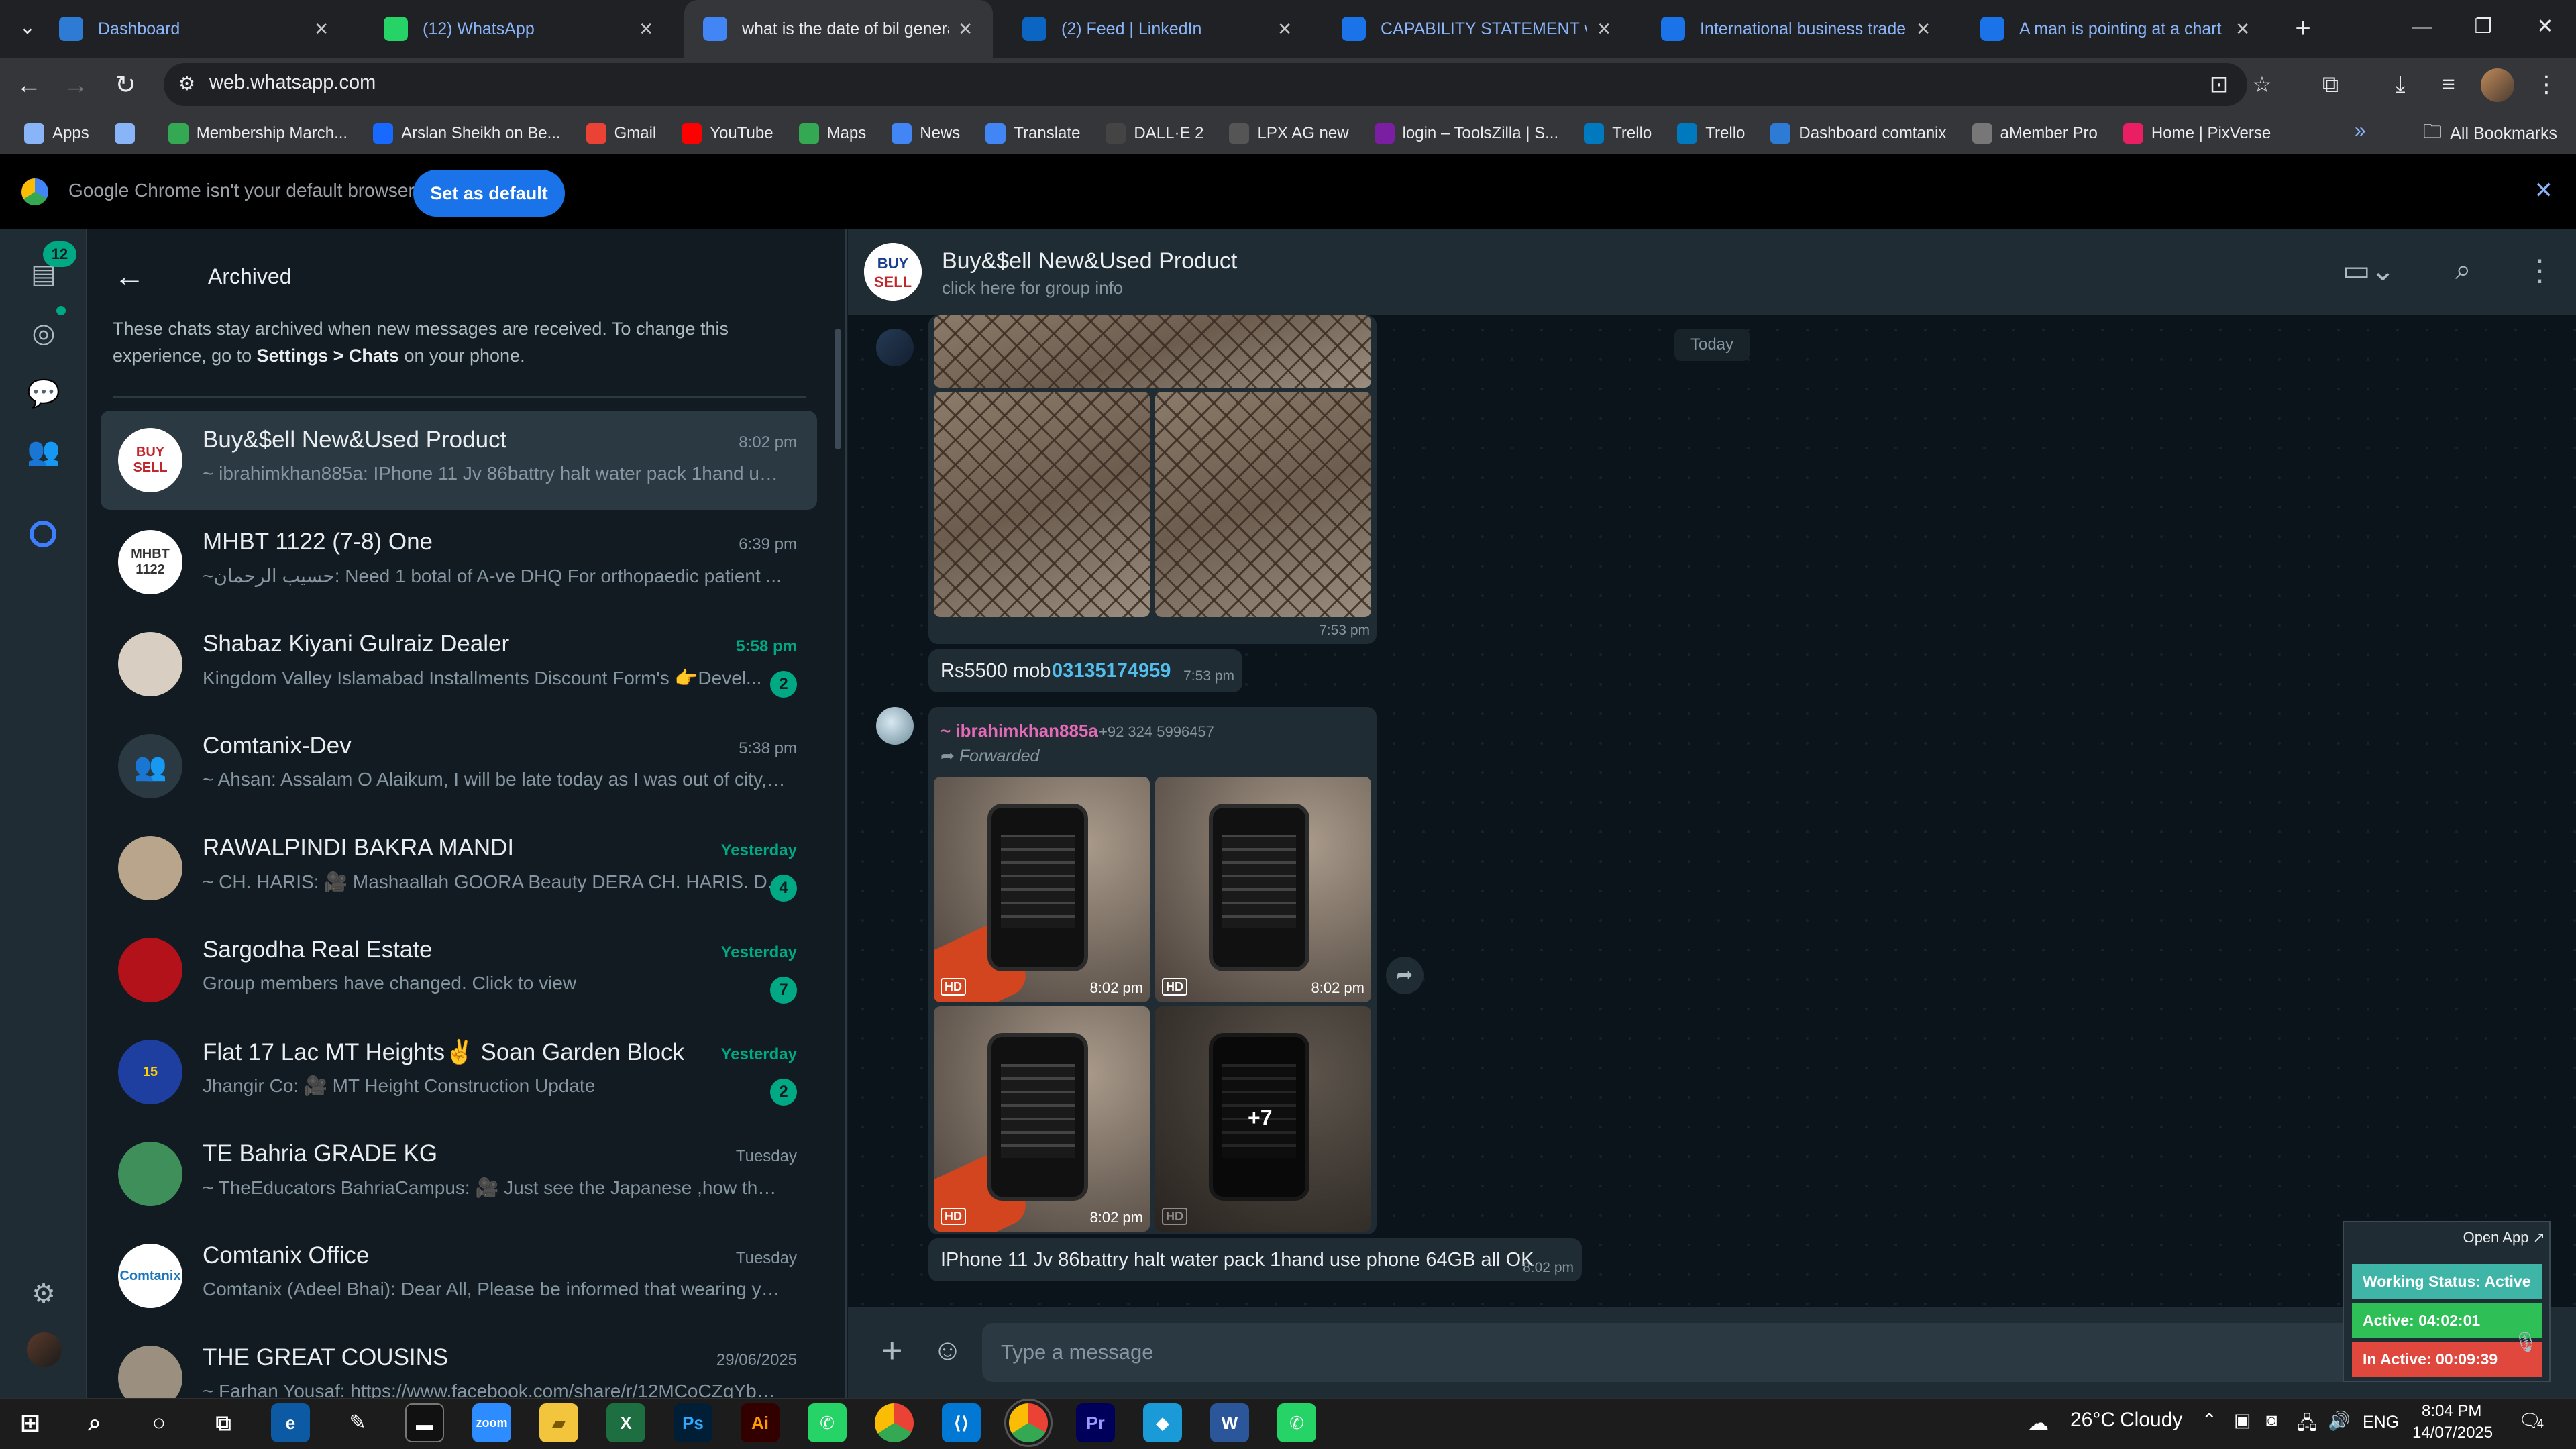  Describe the element at coordinates (892, 1350) in the screenshot. I see `attach-plus-icon: +` at that location.